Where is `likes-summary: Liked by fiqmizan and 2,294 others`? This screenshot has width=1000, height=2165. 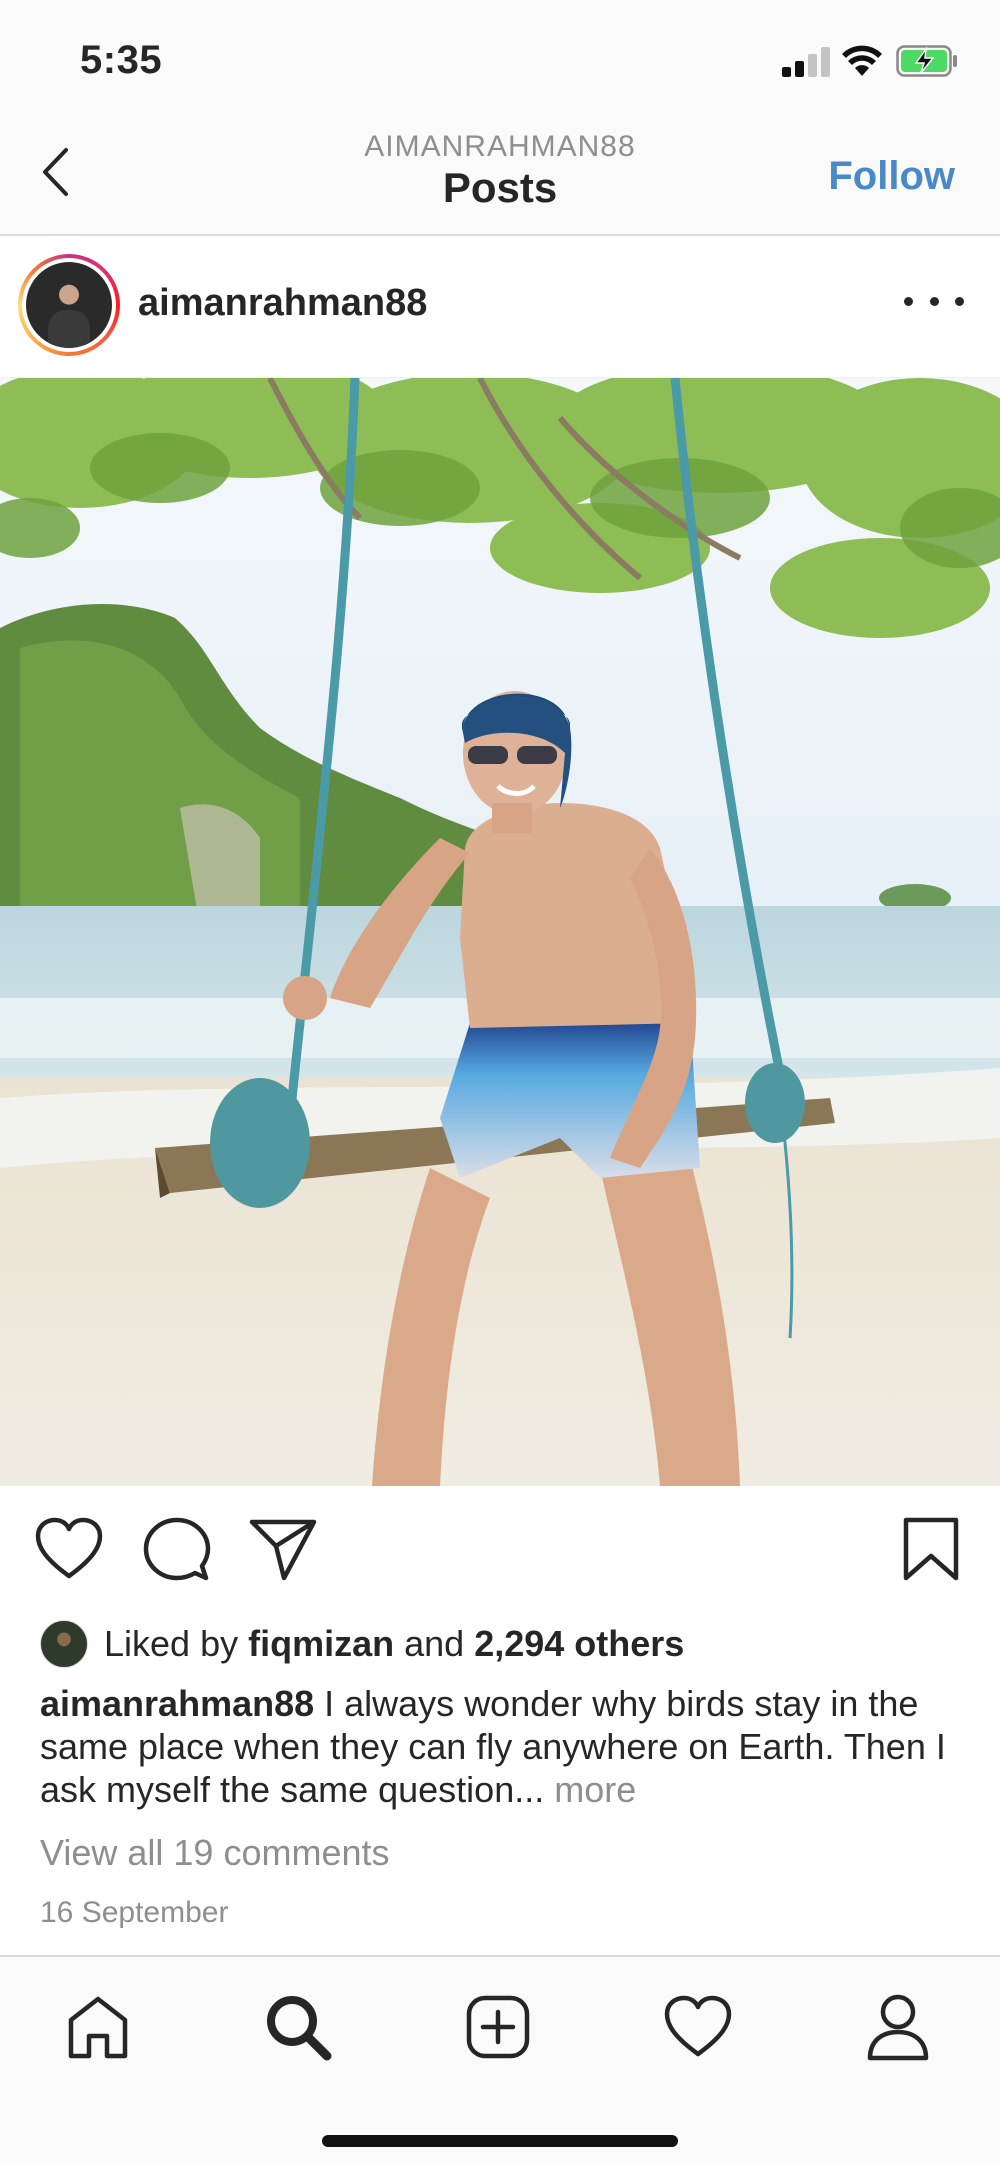 likes-summary: Liked by fiqmizan and 2,294 others is located at coordinates (362, 1644).